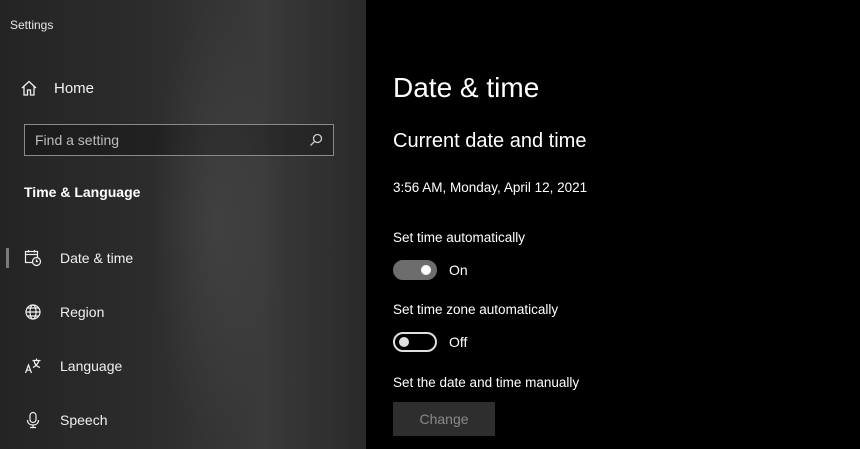  I want to click on search-box, so click(179, 140).